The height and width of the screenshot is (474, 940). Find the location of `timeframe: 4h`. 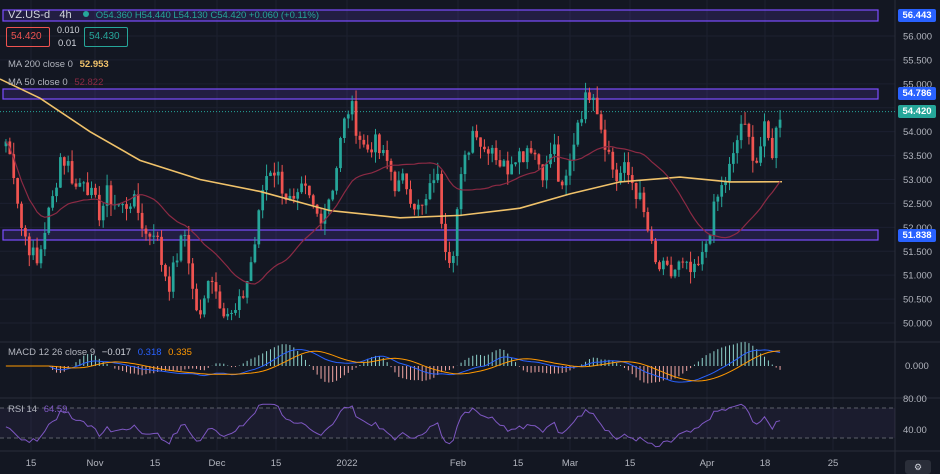

timeframe: 4h is located at coordinates (65, 15).